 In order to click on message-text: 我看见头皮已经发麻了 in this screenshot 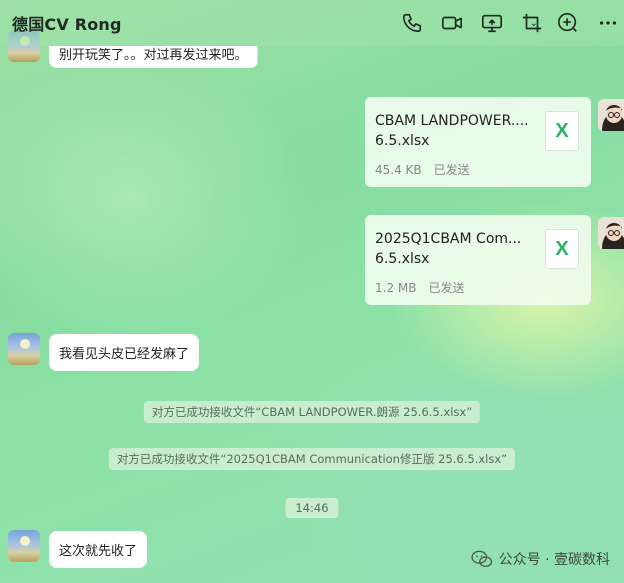, I will do `click(124, 354)`.